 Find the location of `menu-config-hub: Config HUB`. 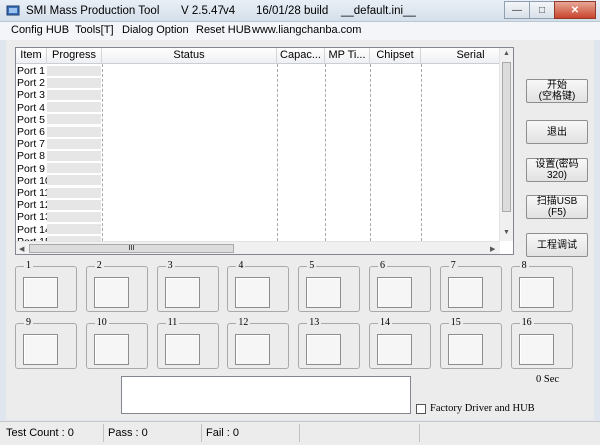

menu-config-hub: Config HUB is located at coordinates (40, 30).